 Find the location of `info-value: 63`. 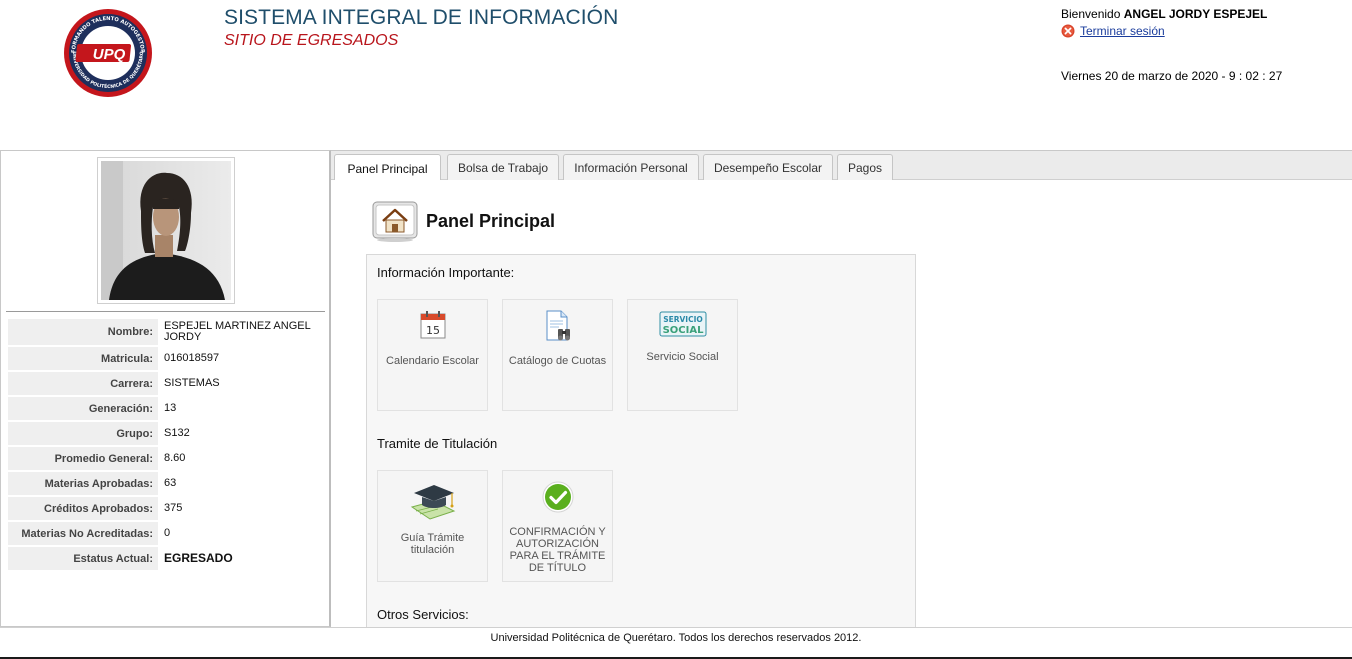

info-value: 63 is located at coordinates (170, 483).